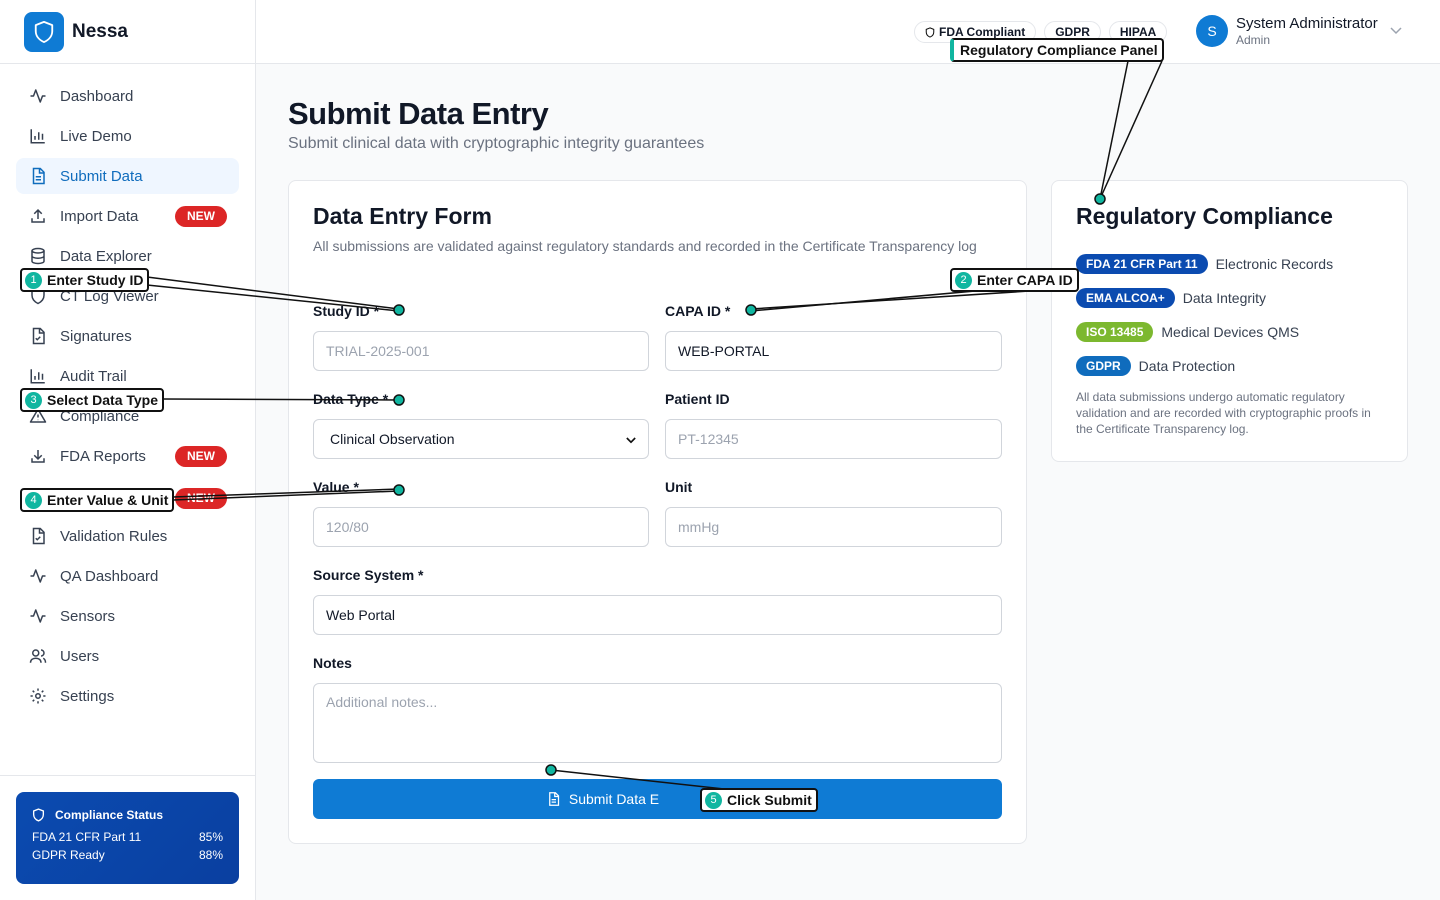 The height and width of the screenshot is (900, 1440). Describe the element at coordinates (38, 456) in the screenshot. I see `download-icon` at that location.